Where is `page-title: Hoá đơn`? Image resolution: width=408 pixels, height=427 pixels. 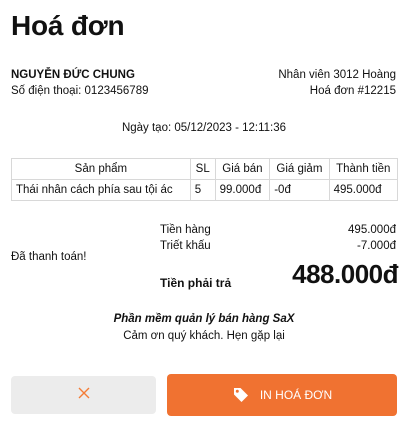
page-title: Hoá đơn is located at coordinates (68, 25).